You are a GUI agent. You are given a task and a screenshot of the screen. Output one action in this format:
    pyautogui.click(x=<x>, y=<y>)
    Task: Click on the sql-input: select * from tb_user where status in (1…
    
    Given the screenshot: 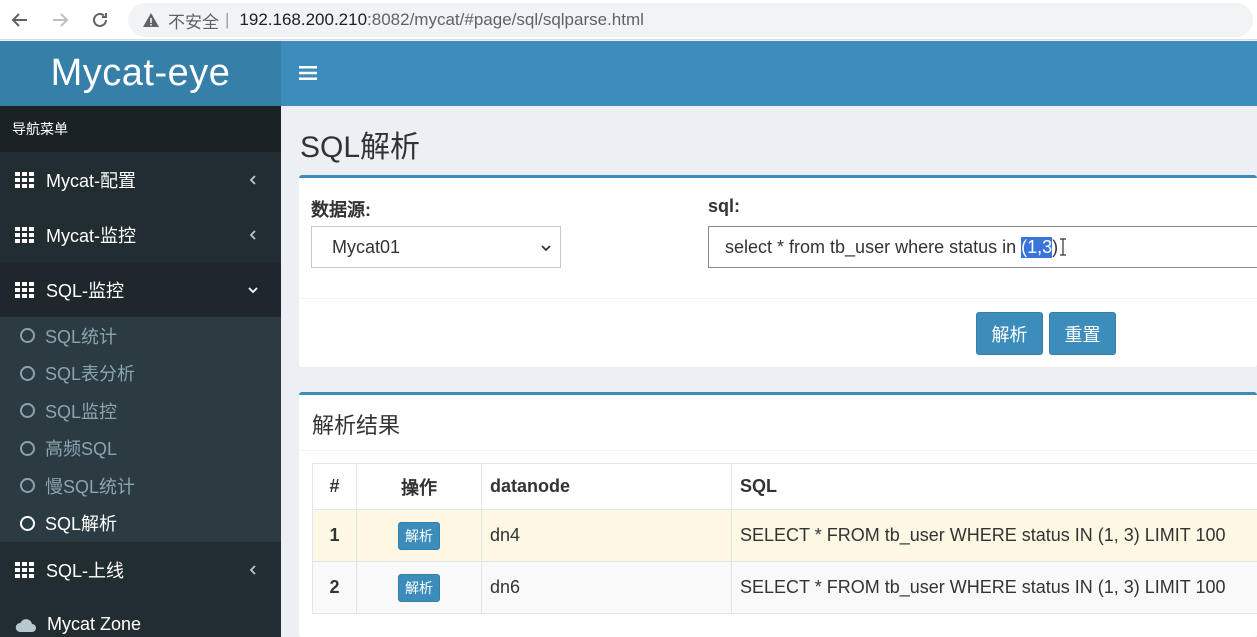 What is the action you would take?
    pyautogui.click(x=982, y=247)
    